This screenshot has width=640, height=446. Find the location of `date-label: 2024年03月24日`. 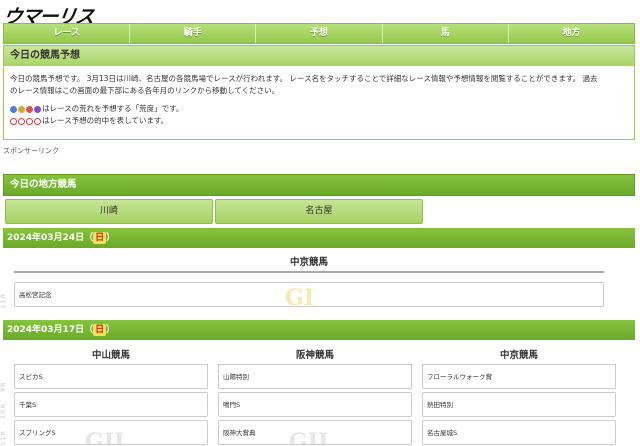

date-label: 2024年03月24日 is located at coordinates (46, 238).